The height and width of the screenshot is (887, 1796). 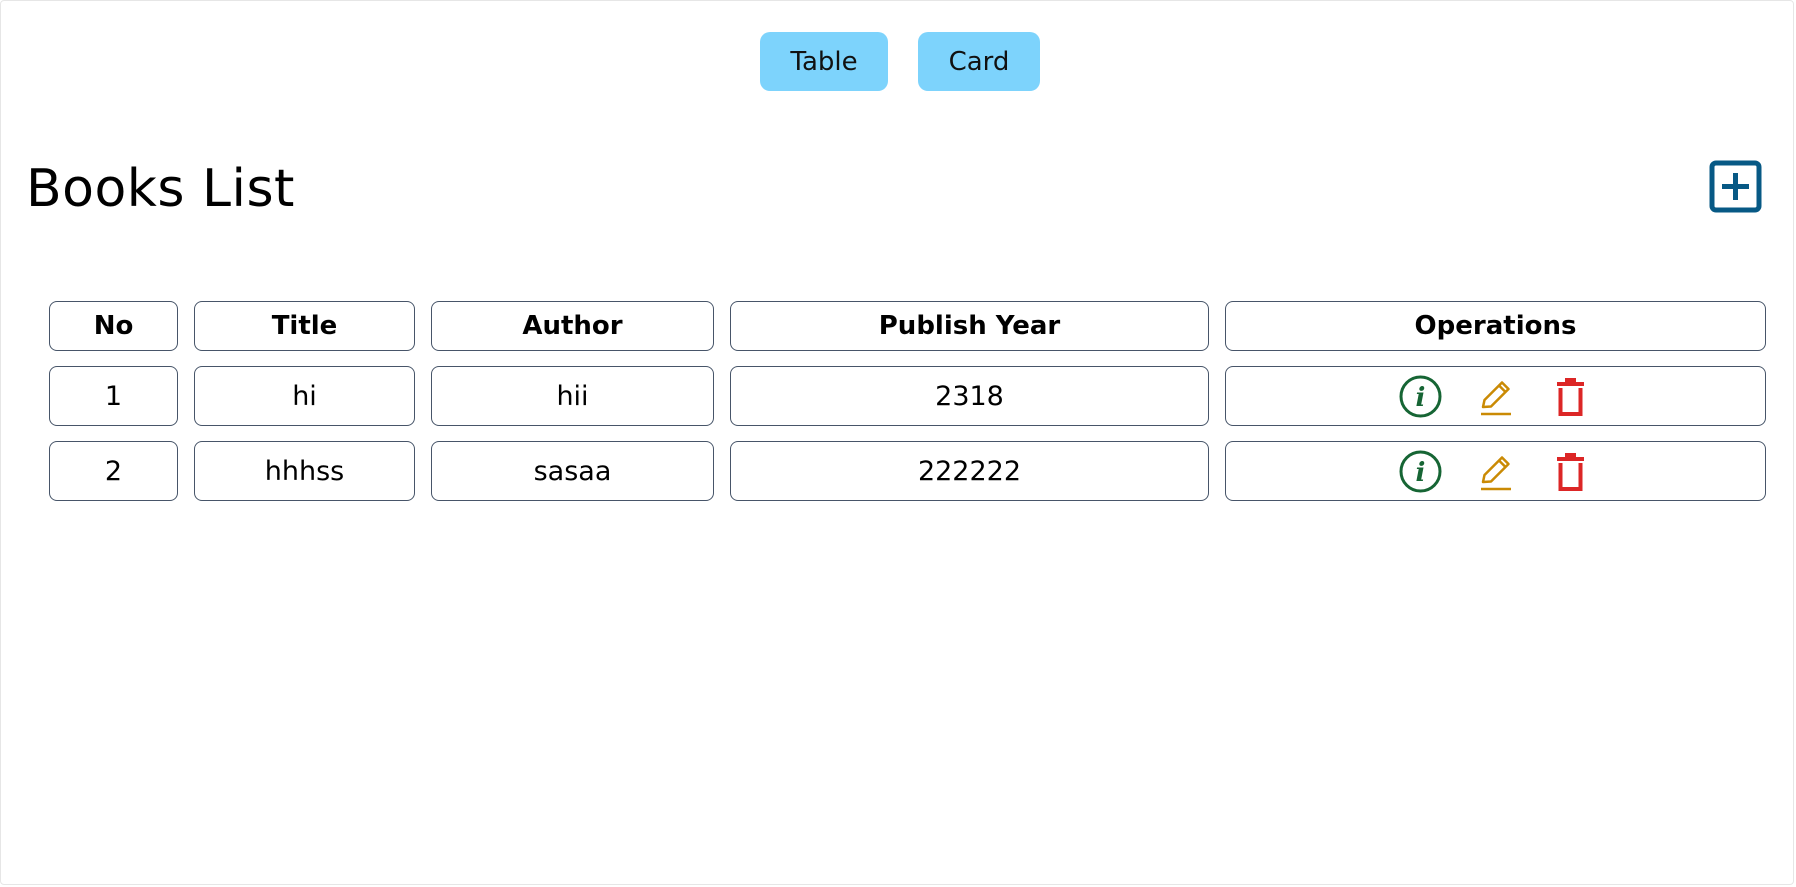 I want to click on card-view-button: Card, so click(x=979, y=61).